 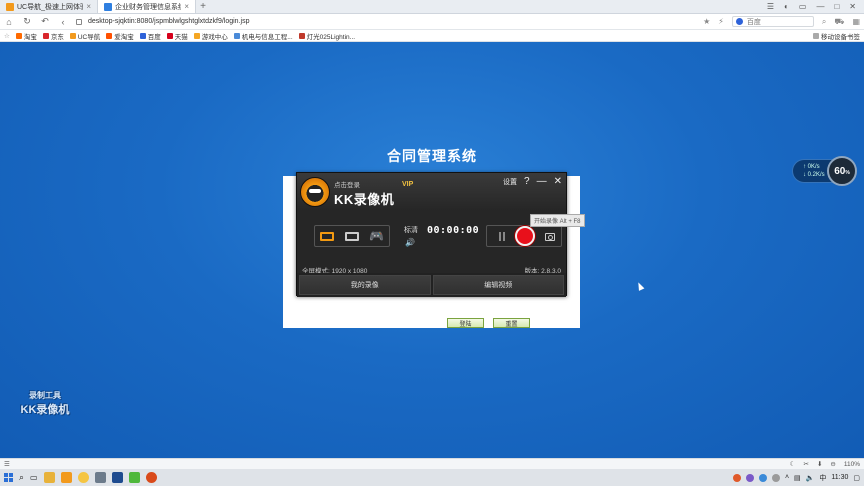 I want to click on grid-icon: ▦, so click(x=856, y=21).